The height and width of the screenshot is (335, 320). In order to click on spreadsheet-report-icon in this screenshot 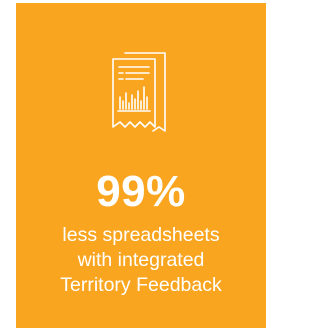, I will do `click(141, 93)`.